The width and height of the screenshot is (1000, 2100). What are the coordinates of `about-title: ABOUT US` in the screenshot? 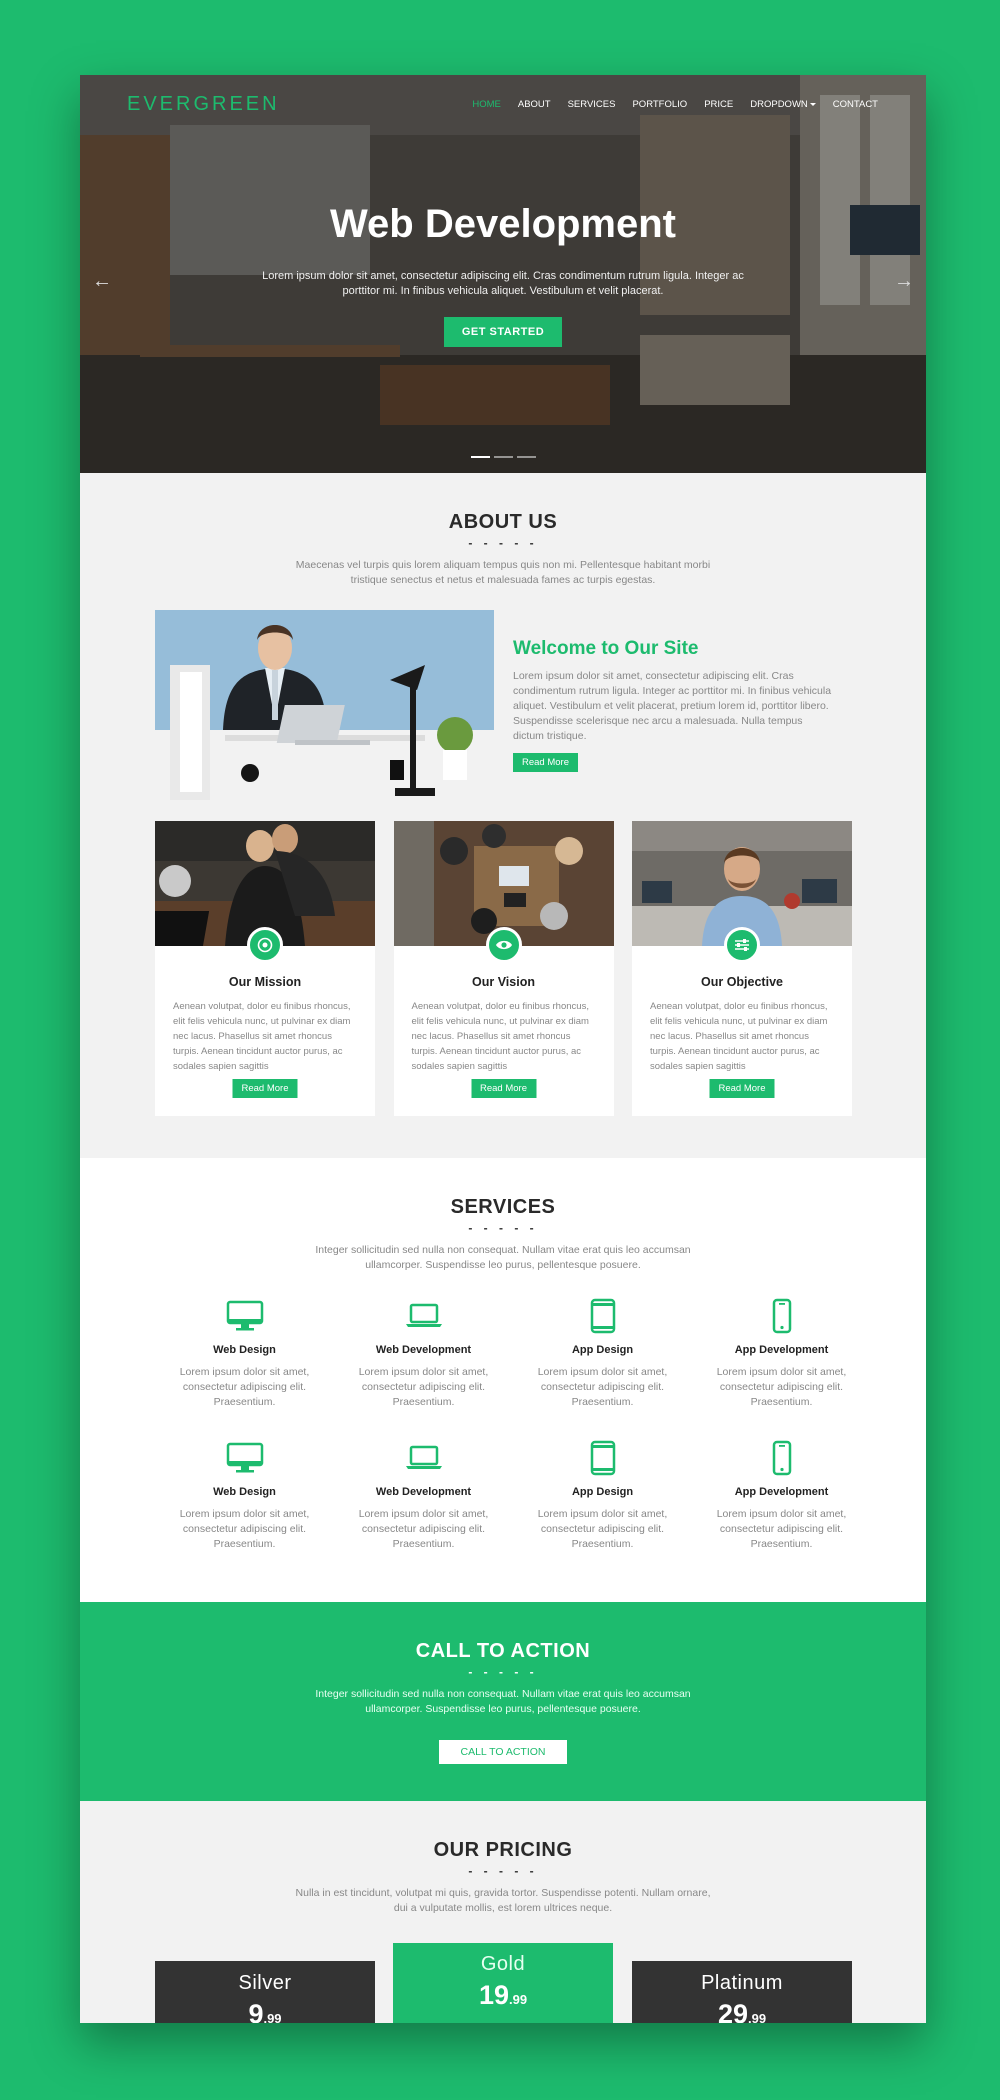 It's located at (503, 522).